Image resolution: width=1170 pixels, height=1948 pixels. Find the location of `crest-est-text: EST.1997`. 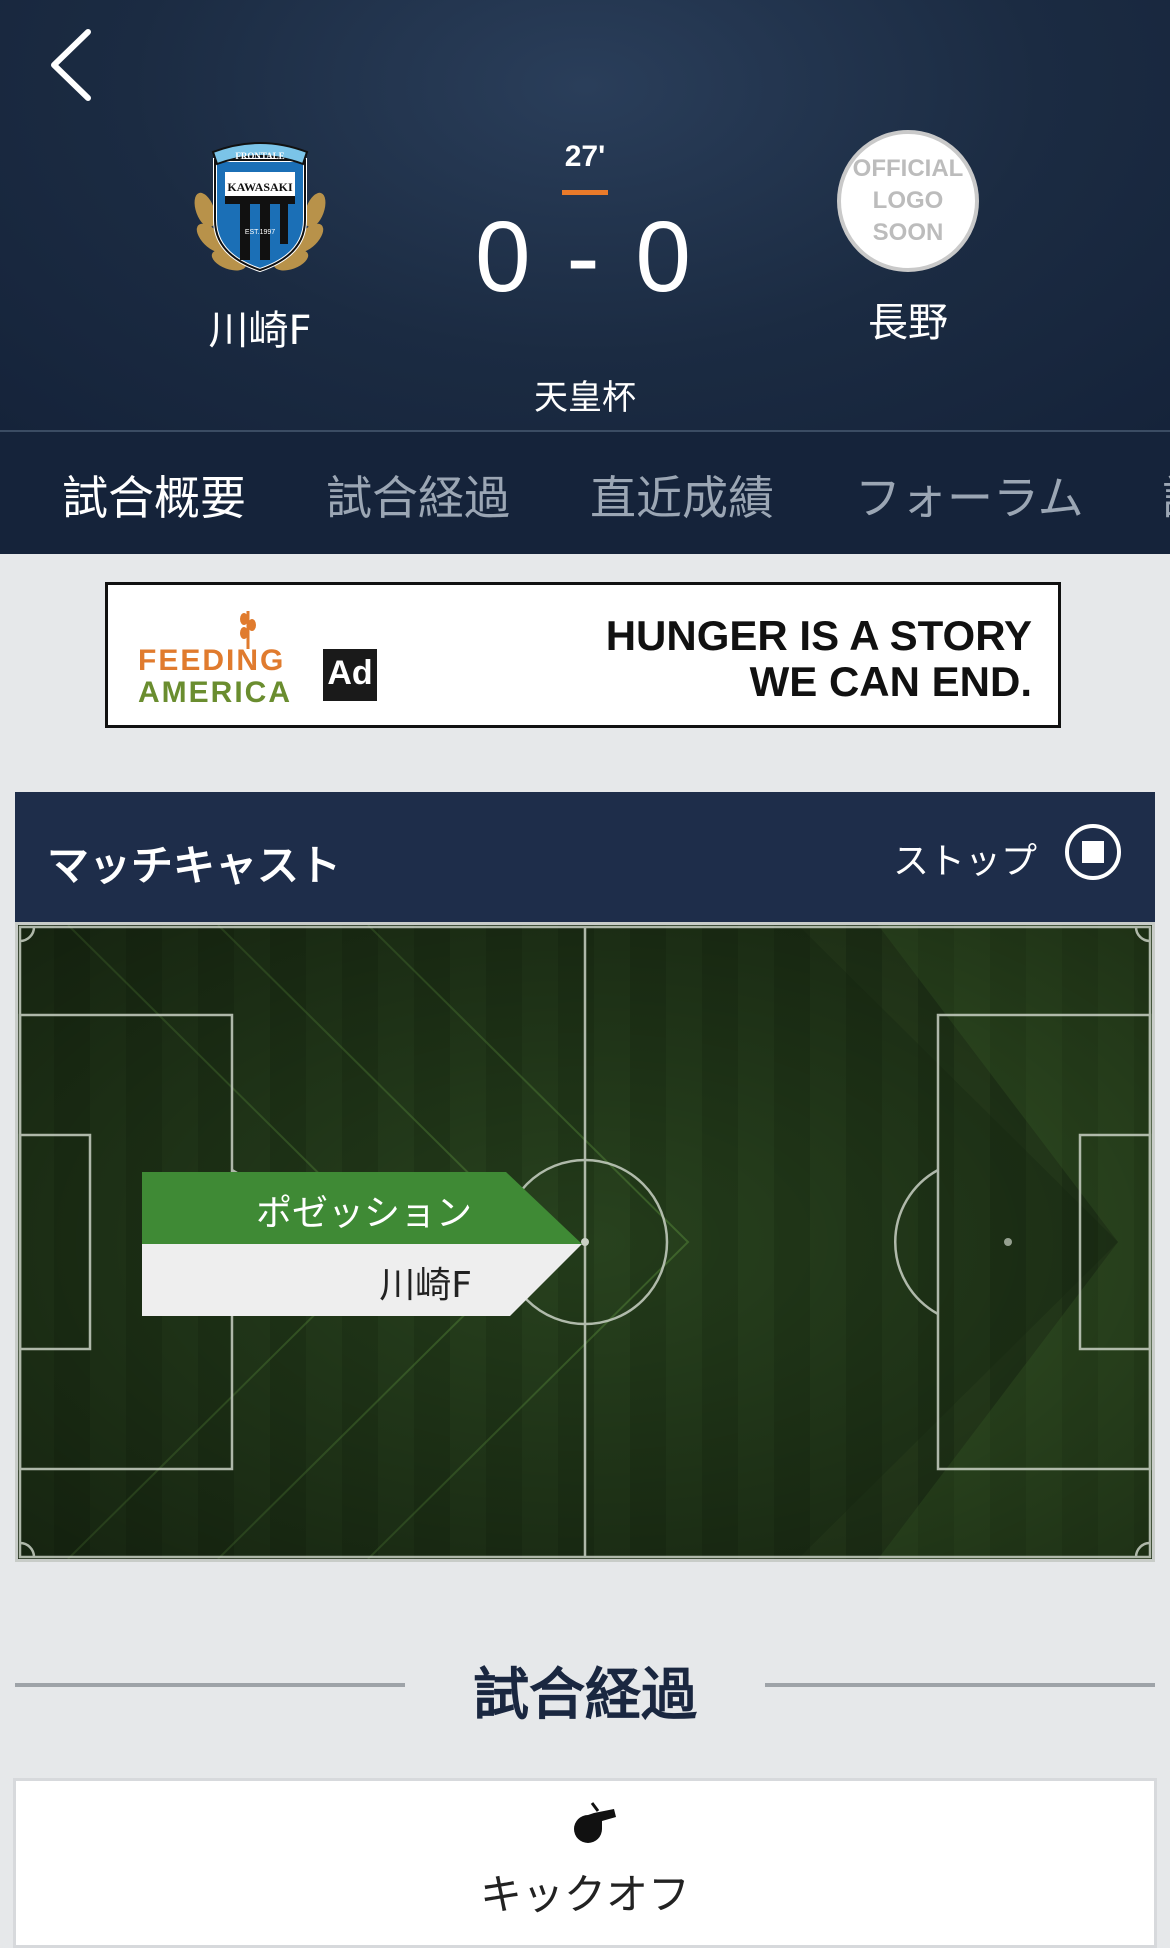

crest-est-text: EST.1997 is located at coordinates (260, 232).